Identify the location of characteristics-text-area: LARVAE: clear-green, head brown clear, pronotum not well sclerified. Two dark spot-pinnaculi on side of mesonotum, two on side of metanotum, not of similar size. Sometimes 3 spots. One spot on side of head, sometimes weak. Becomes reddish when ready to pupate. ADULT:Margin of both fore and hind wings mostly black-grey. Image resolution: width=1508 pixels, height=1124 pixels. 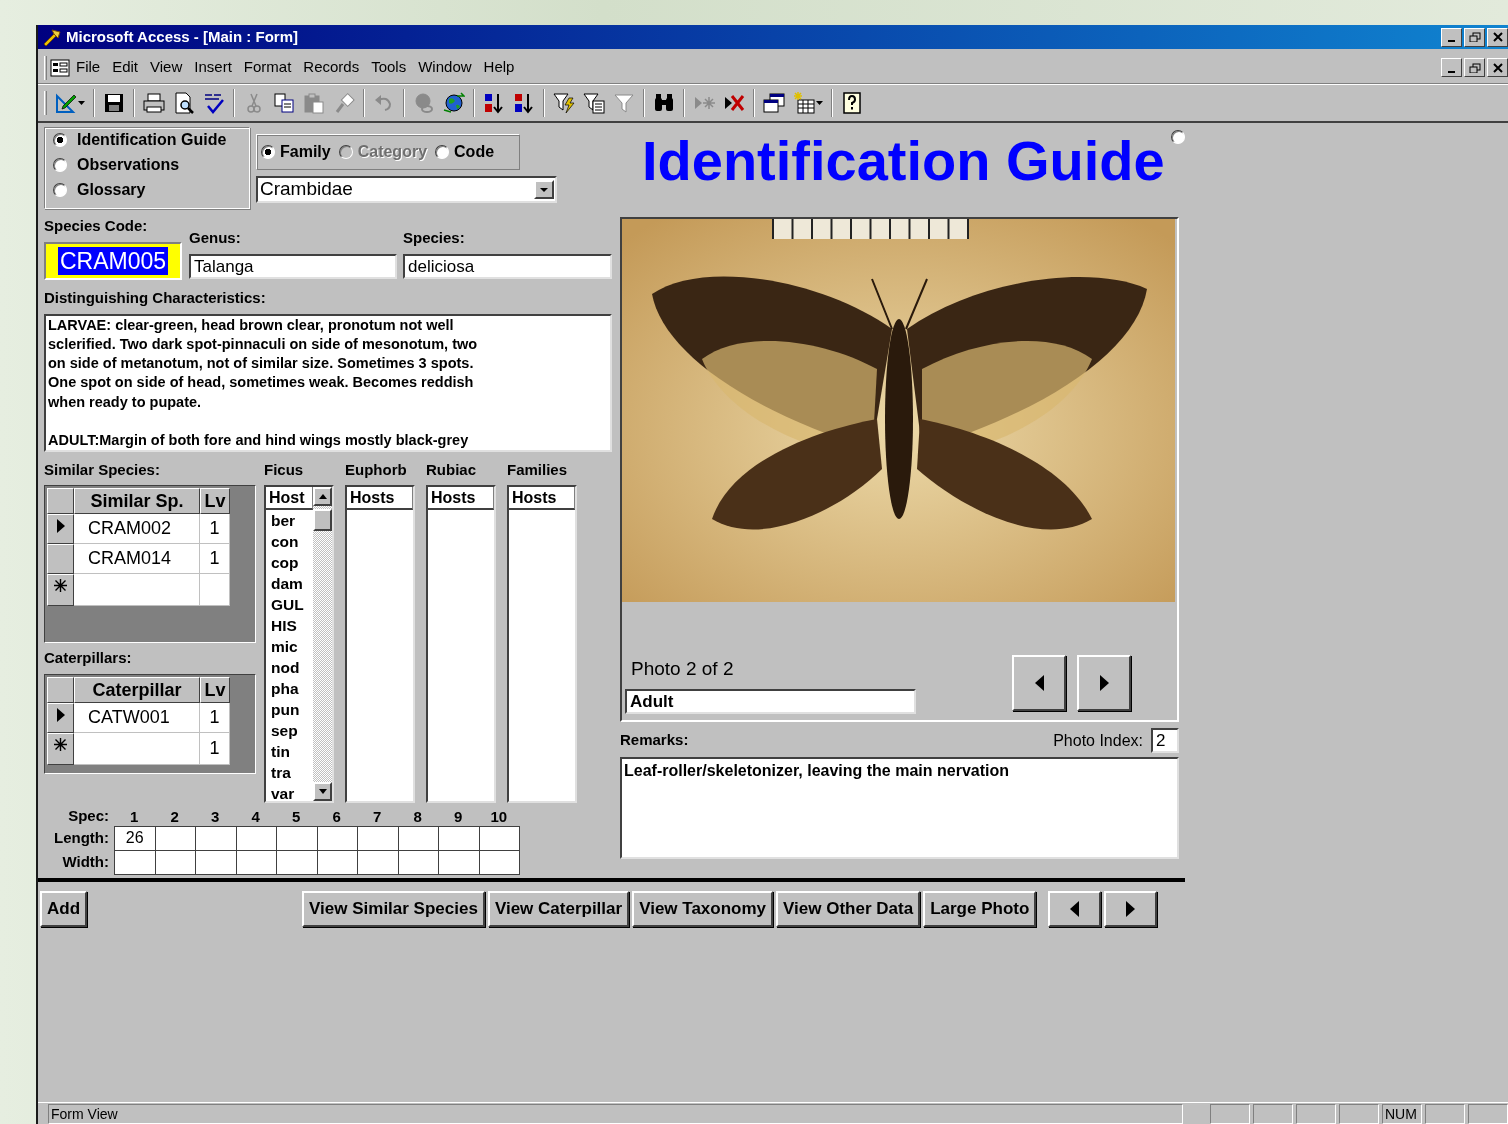
(328, 382).